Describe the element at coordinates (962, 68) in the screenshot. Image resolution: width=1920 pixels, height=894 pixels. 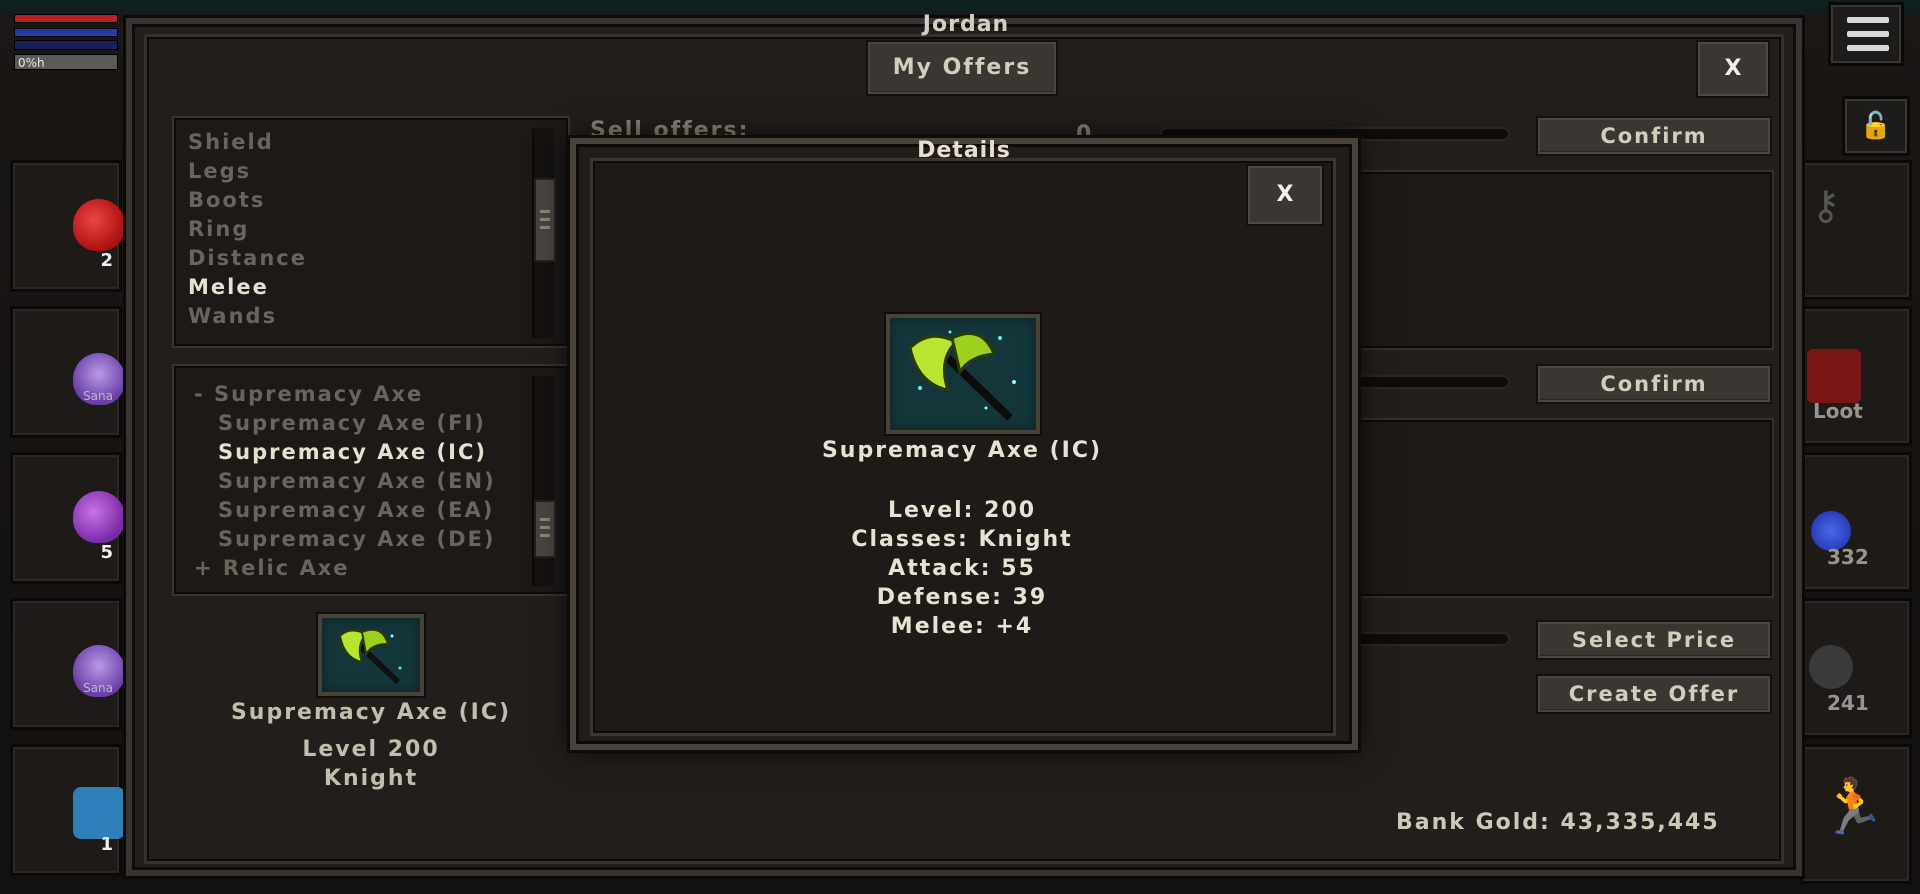
I see `my-offers-button: My Offers` at that location.